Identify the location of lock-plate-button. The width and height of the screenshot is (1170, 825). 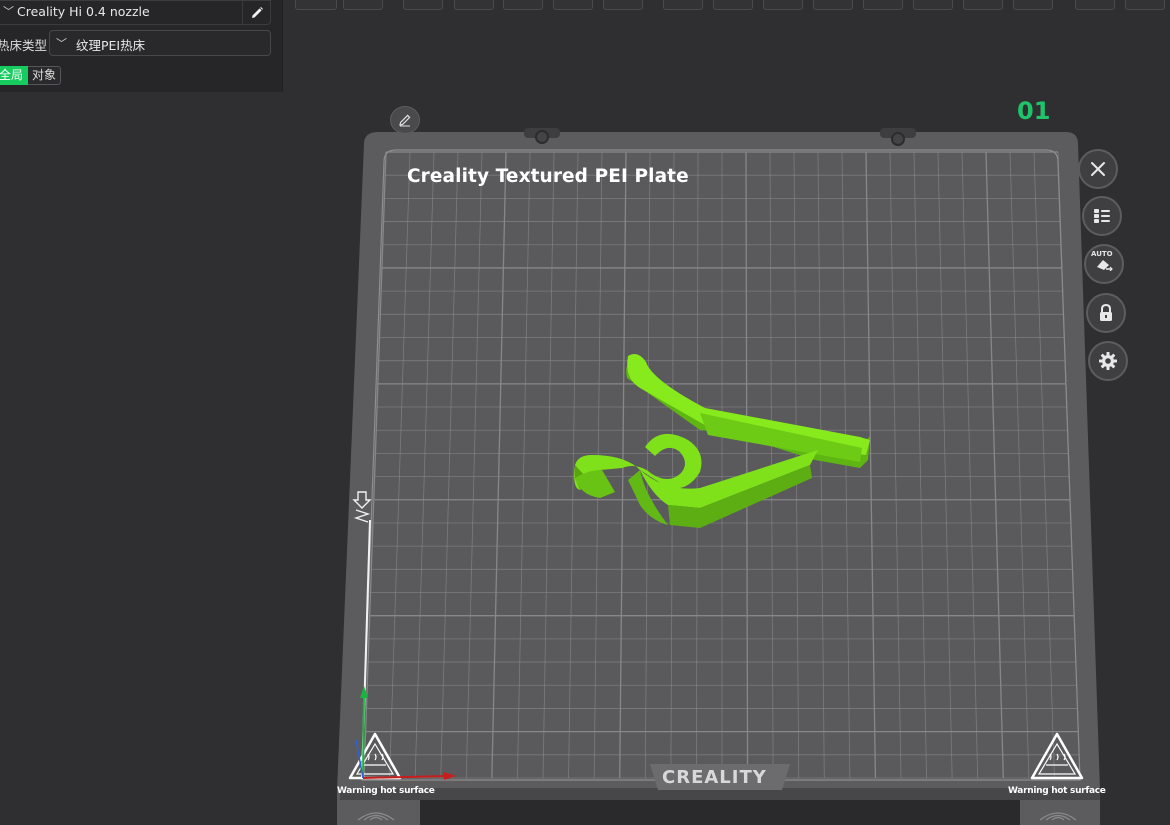
(1106, 313).